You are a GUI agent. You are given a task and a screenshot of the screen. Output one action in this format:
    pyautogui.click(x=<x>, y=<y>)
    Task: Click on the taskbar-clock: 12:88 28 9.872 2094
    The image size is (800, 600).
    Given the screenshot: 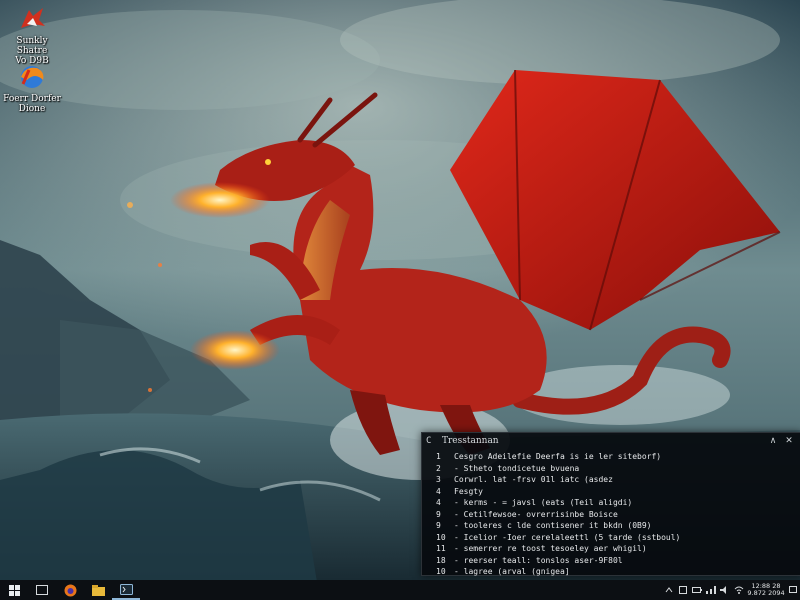 What is the action you would take?
    pyautogui.click(x=766, y=590)
    